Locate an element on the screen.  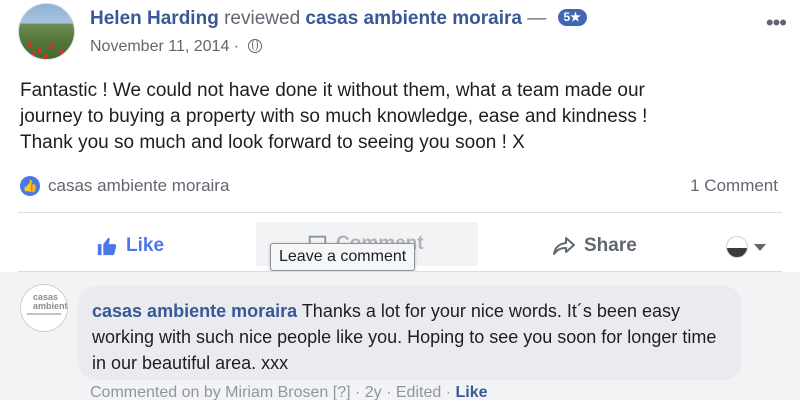
share-button: Share is located at coordinates (594, 246).